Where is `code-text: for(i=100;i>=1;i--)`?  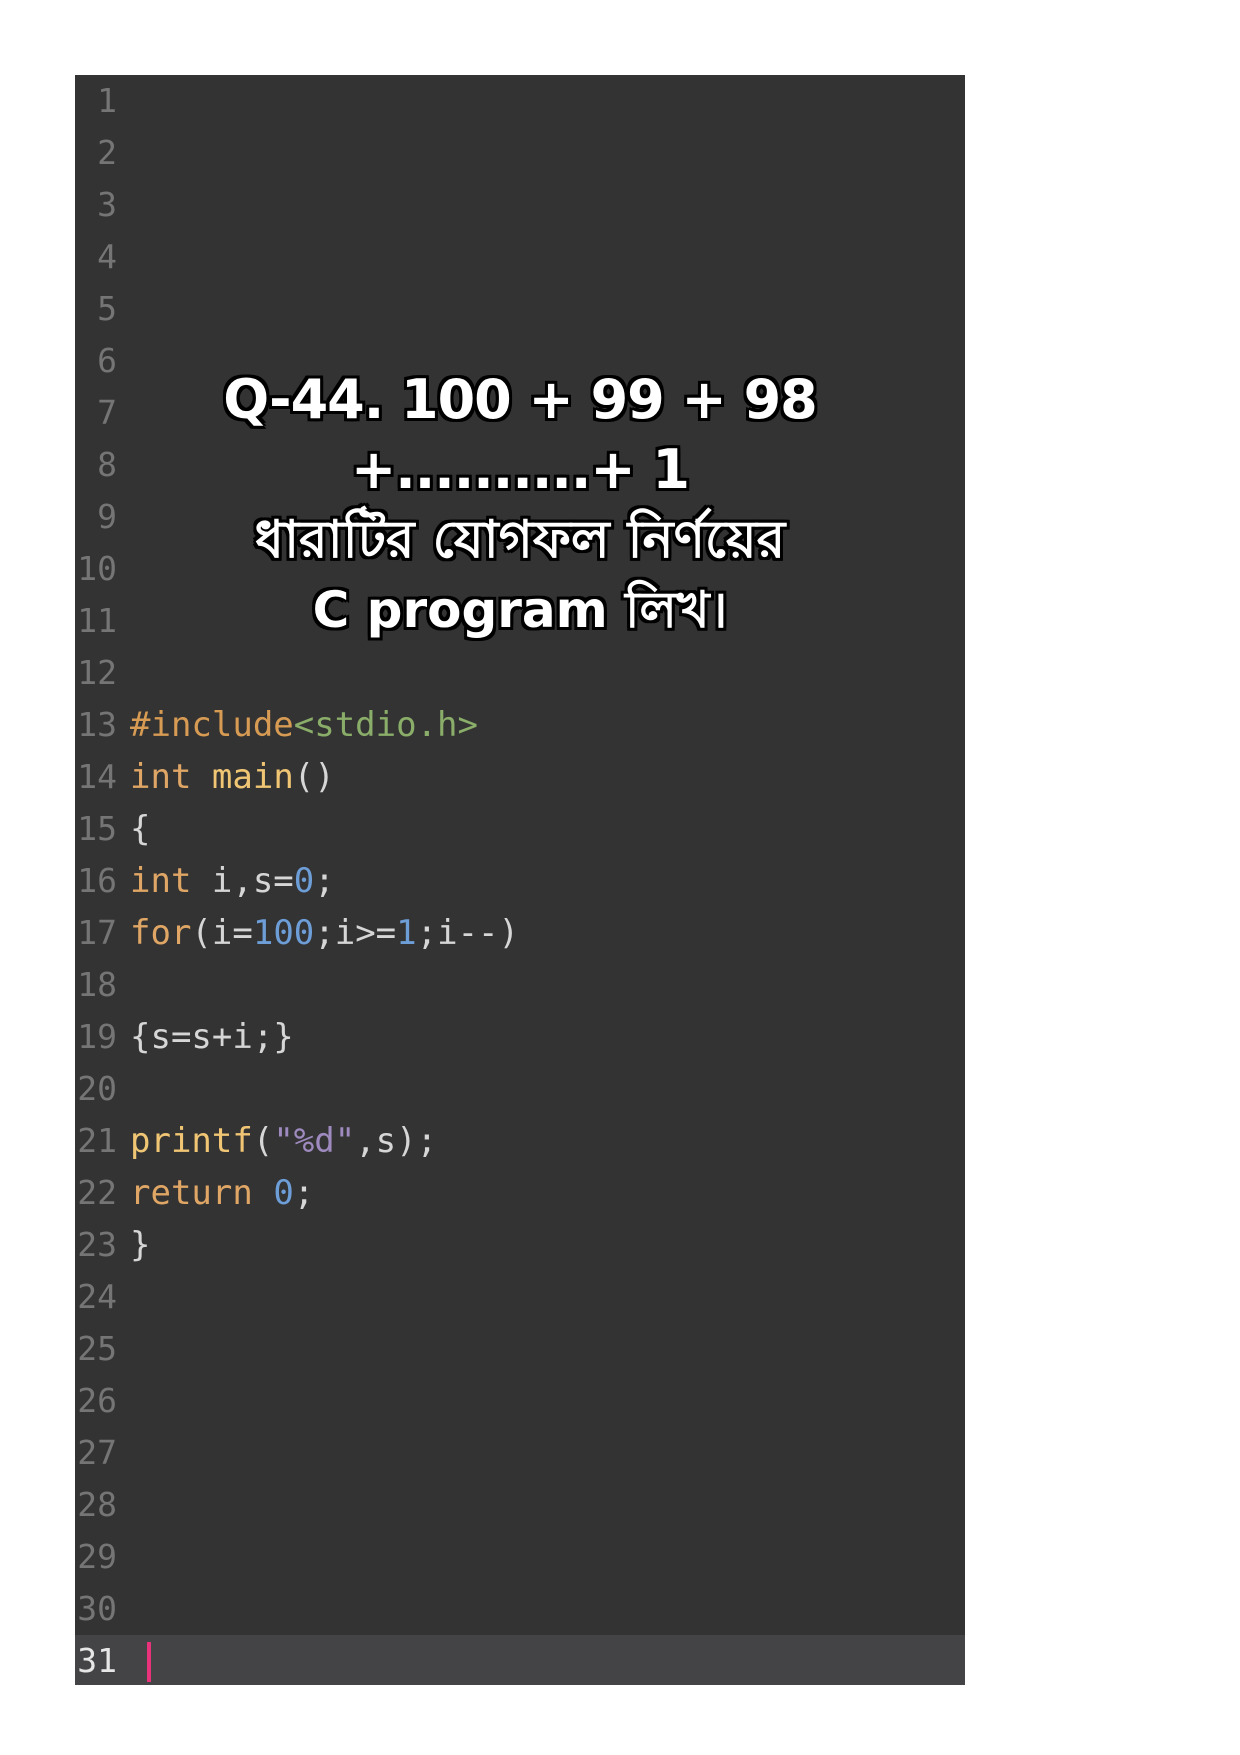 code-text: for(i=100;i>=1;i--) is located at coordinates (324, 933).